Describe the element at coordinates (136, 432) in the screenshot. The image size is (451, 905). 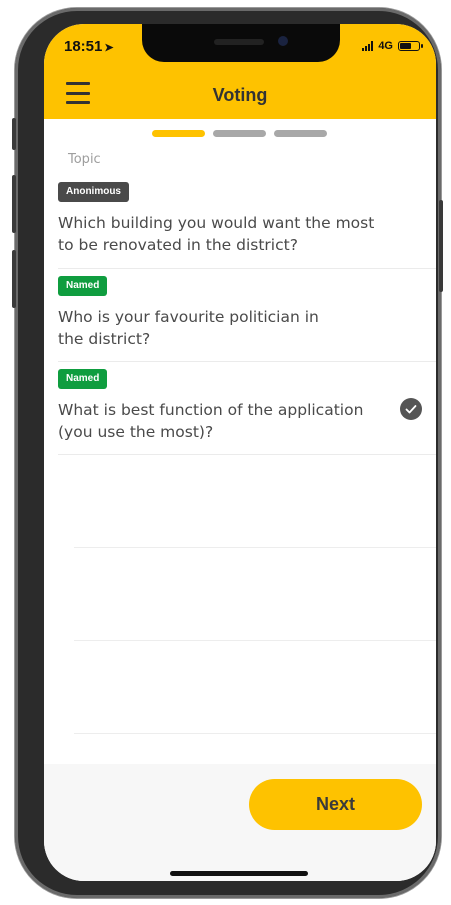
I see `topic-question-line: (you use the most)?` at that location.